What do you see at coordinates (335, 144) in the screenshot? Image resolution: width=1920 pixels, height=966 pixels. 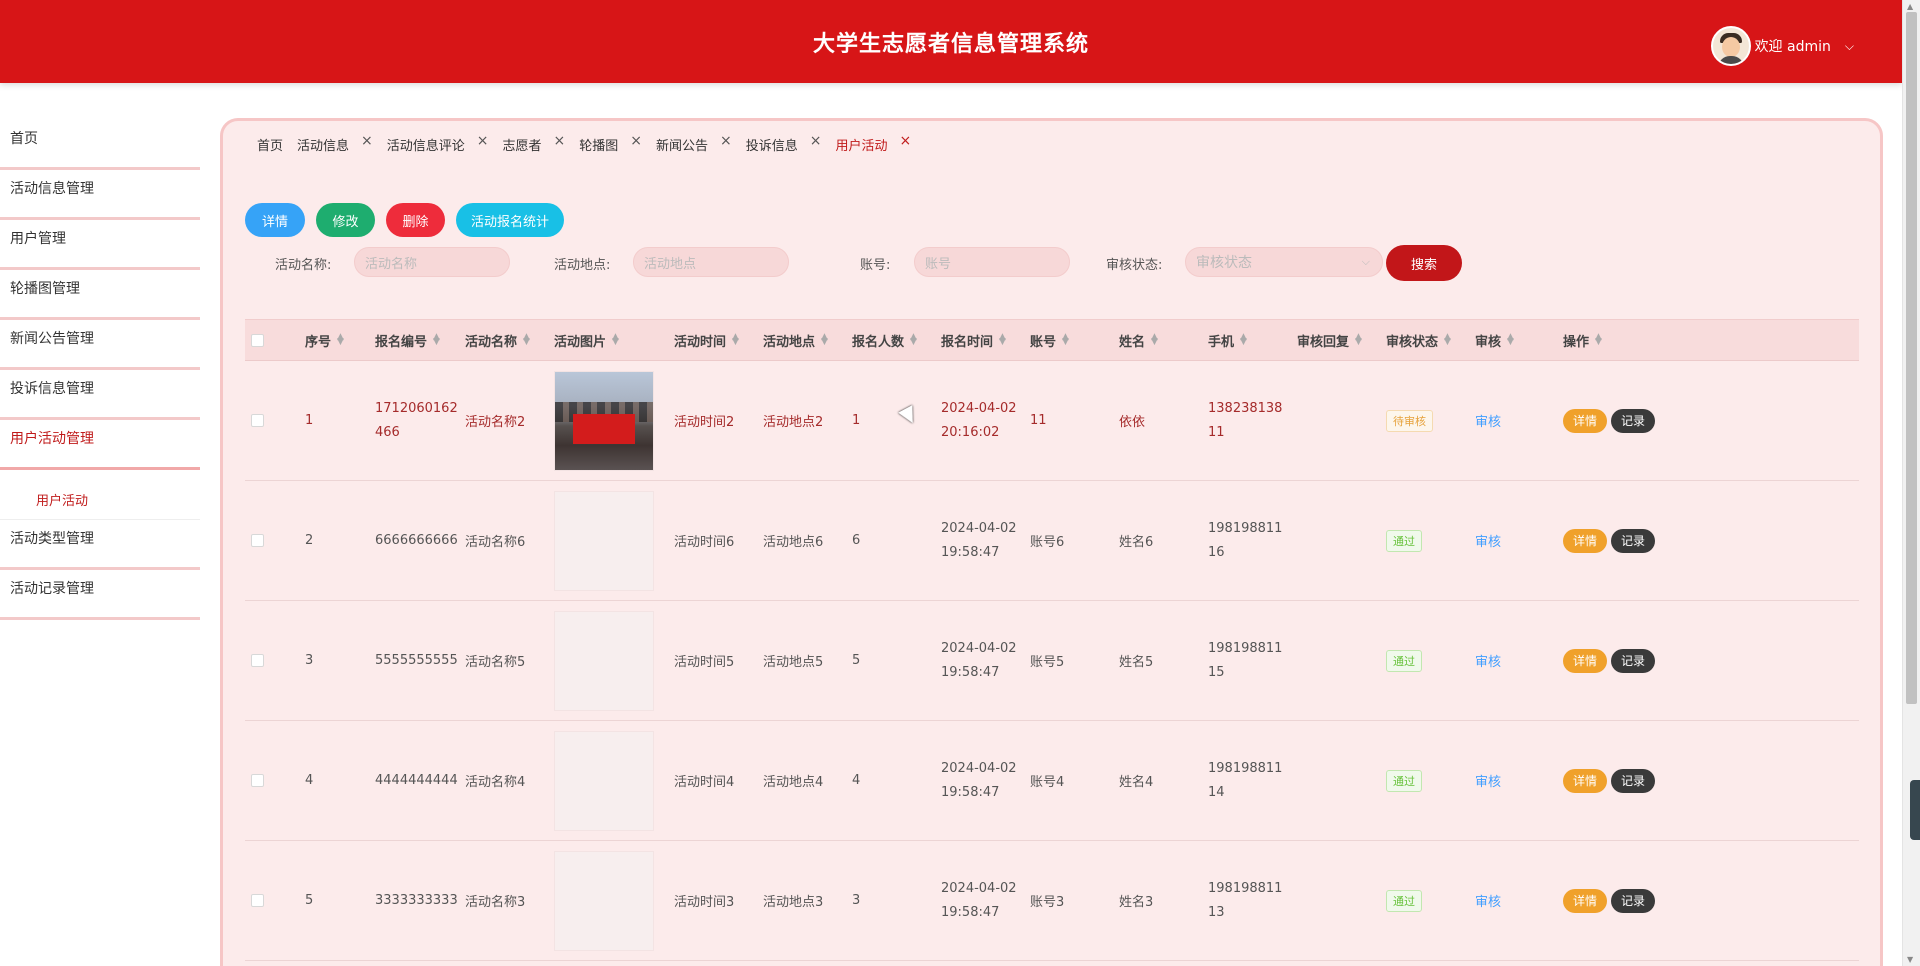 I see `tab-activity-info: 活动信息 ×` at bounding box center [335, 144].